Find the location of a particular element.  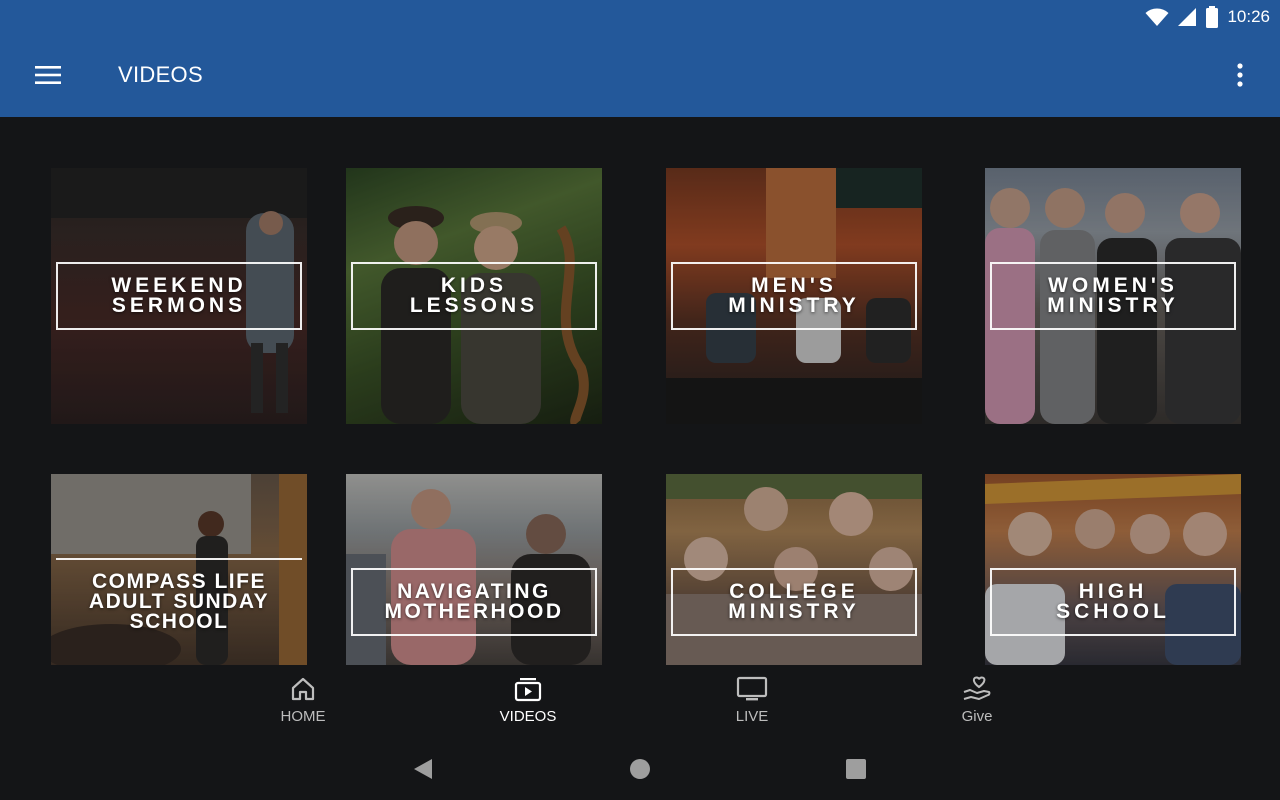

nav-home: HOME is located at coordinates (303, 701).